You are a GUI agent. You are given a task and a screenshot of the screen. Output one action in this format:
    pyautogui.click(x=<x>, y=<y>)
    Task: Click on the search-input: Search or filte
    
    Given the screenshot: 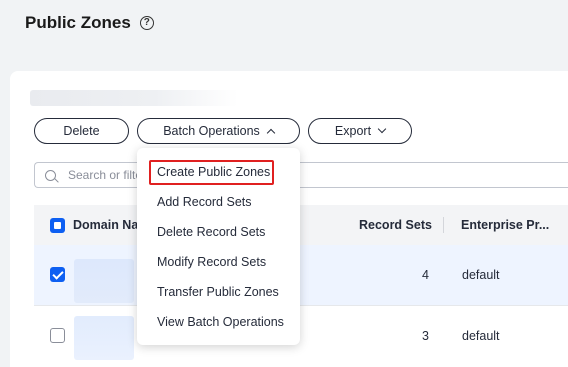 What is the action you would take?
    pyautogui.click(x=89, y=175)
    